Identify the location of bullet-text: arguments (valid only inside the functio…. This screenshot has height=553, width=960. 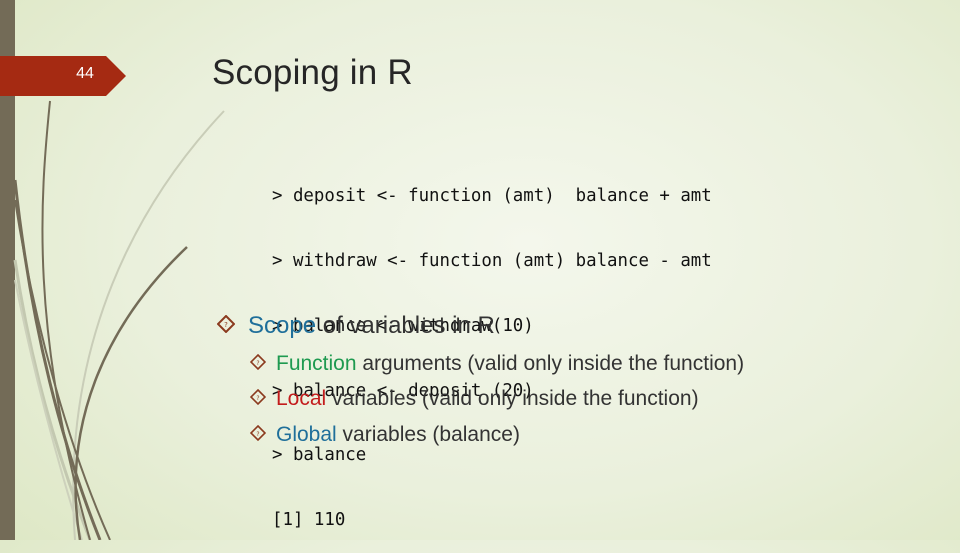
(550, 363).